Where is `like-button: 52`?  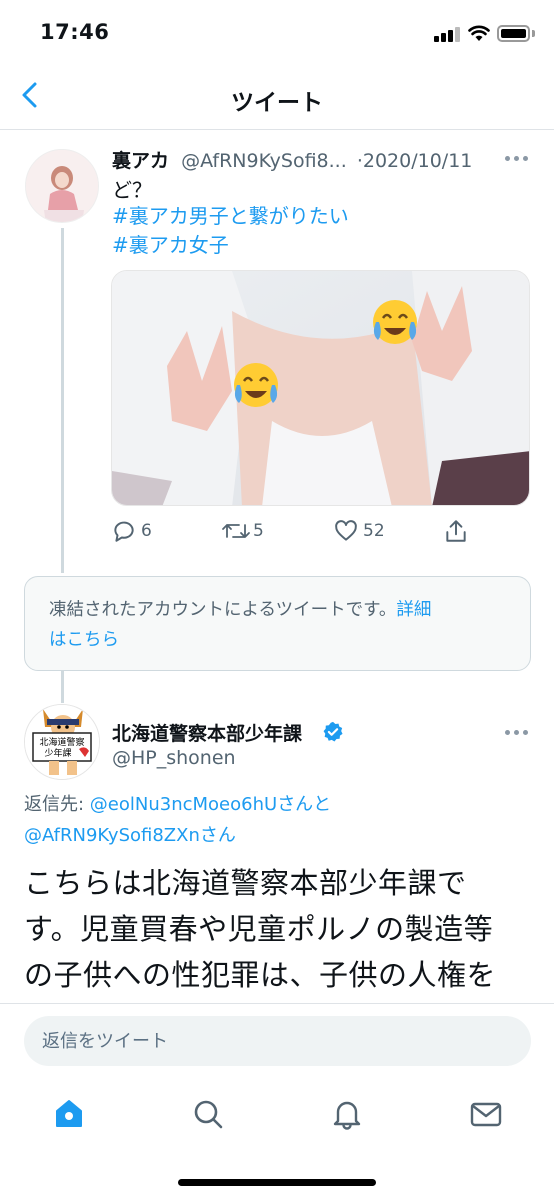
like-button: 52 is located at coordinates (363, 532).